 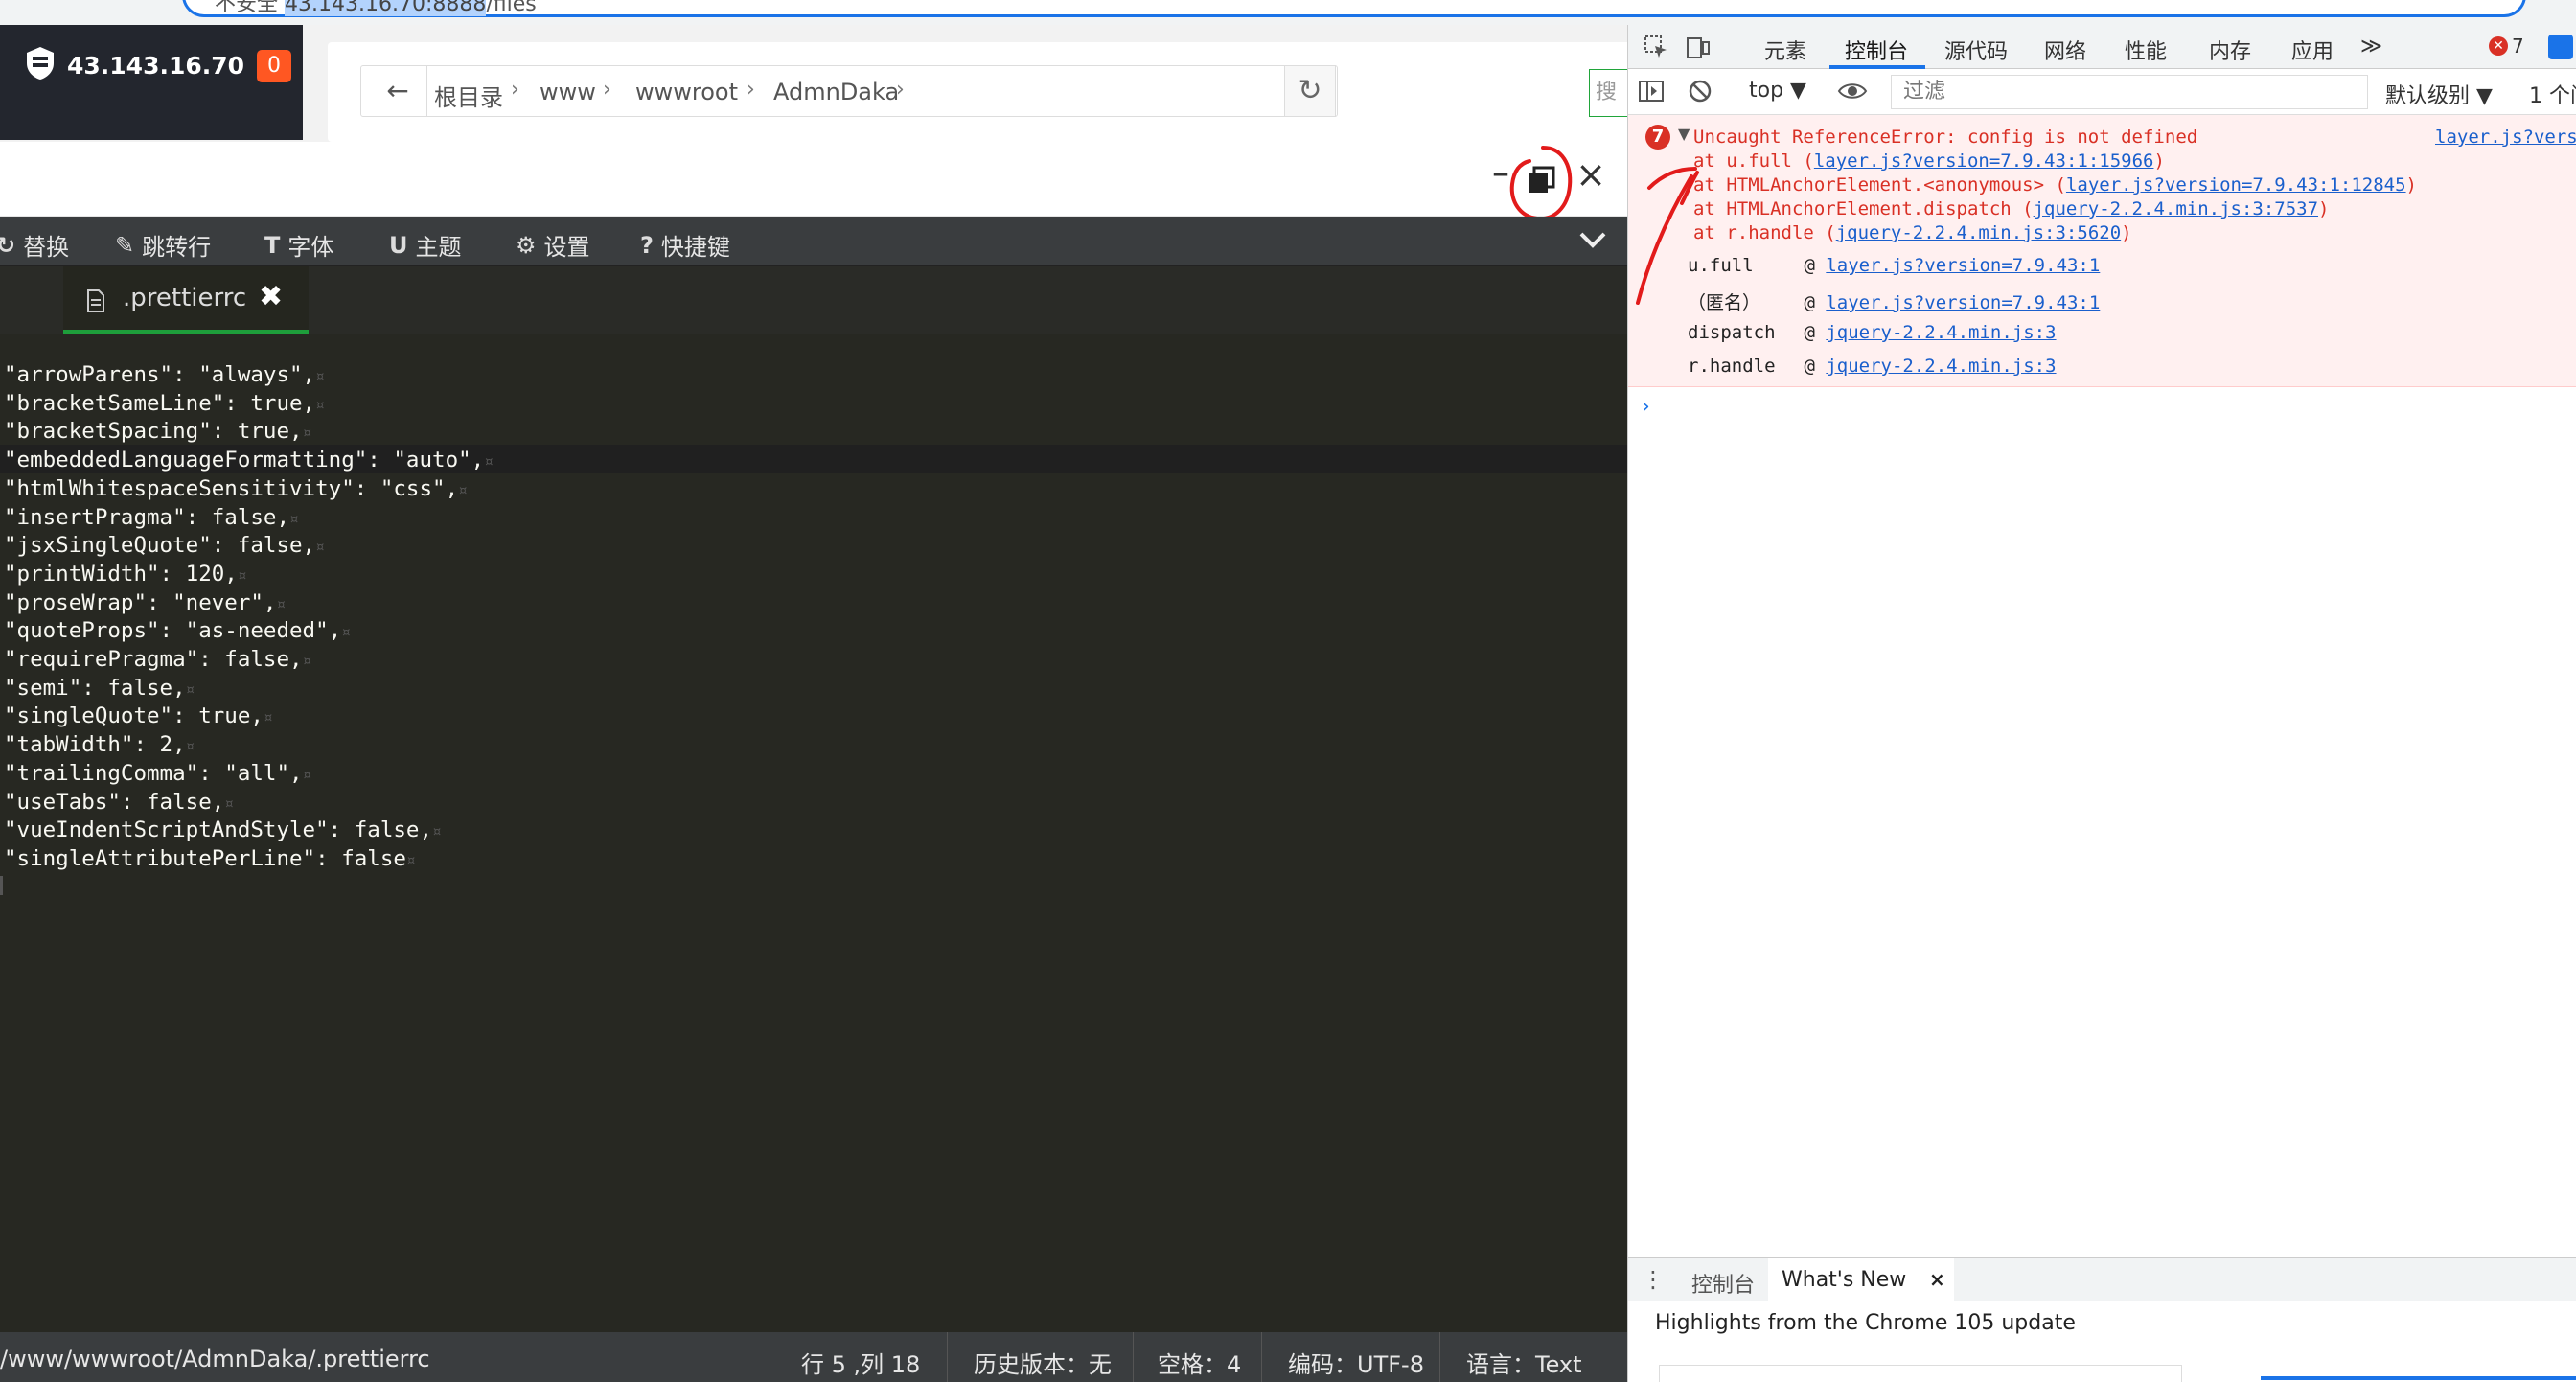 What do you see at coordinates (686, 92) in the screenshot?
I see `breadcrumb-wwwroot: wwwroot` at bounding box center [686, 92].